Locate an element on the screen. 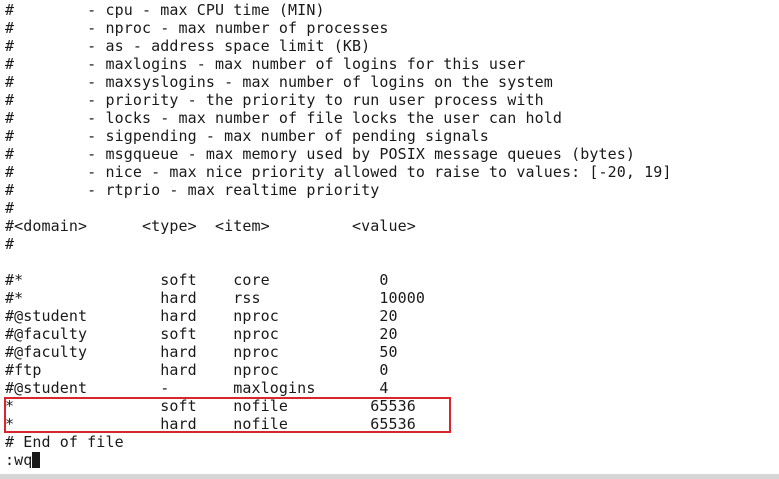 The width and height of the screenshot is (779, 479). limit-entry-line: #* soft core 0 is located at coordinates (197, 280).